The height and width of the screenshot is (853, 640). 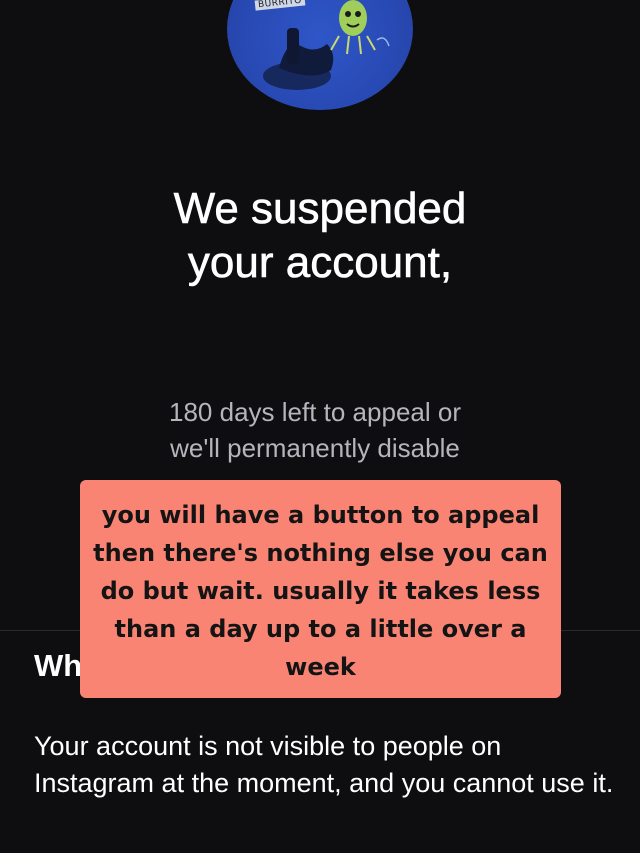 What do you see at coordinates (320, 263) in the screenshot?
I see `title-line-2: your account,` at bounding box center [320, 263].